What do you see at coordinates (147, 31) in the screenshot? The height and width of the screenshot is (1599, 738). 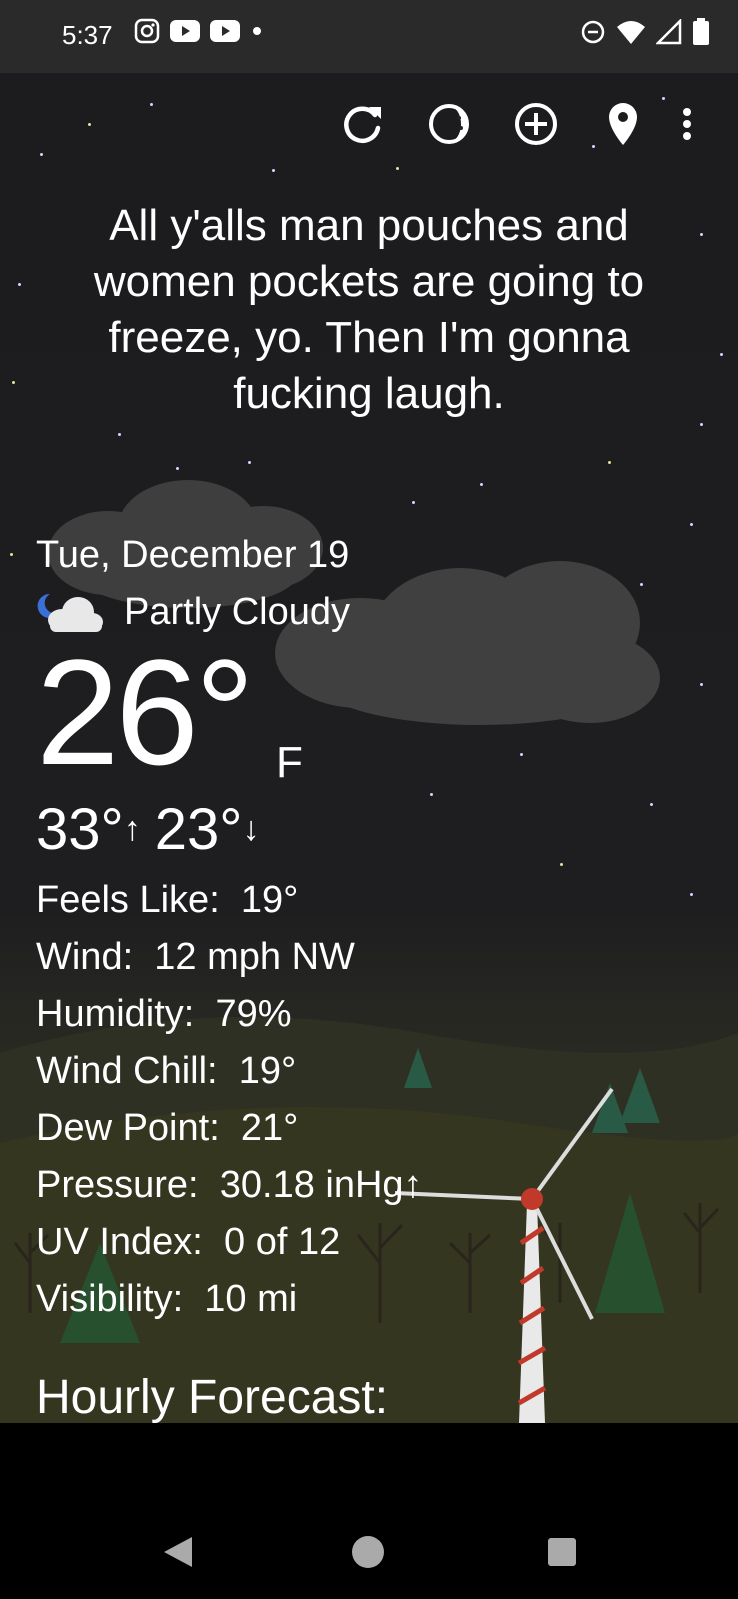 I see `instagram-icon` at bounding box center [147, 31].